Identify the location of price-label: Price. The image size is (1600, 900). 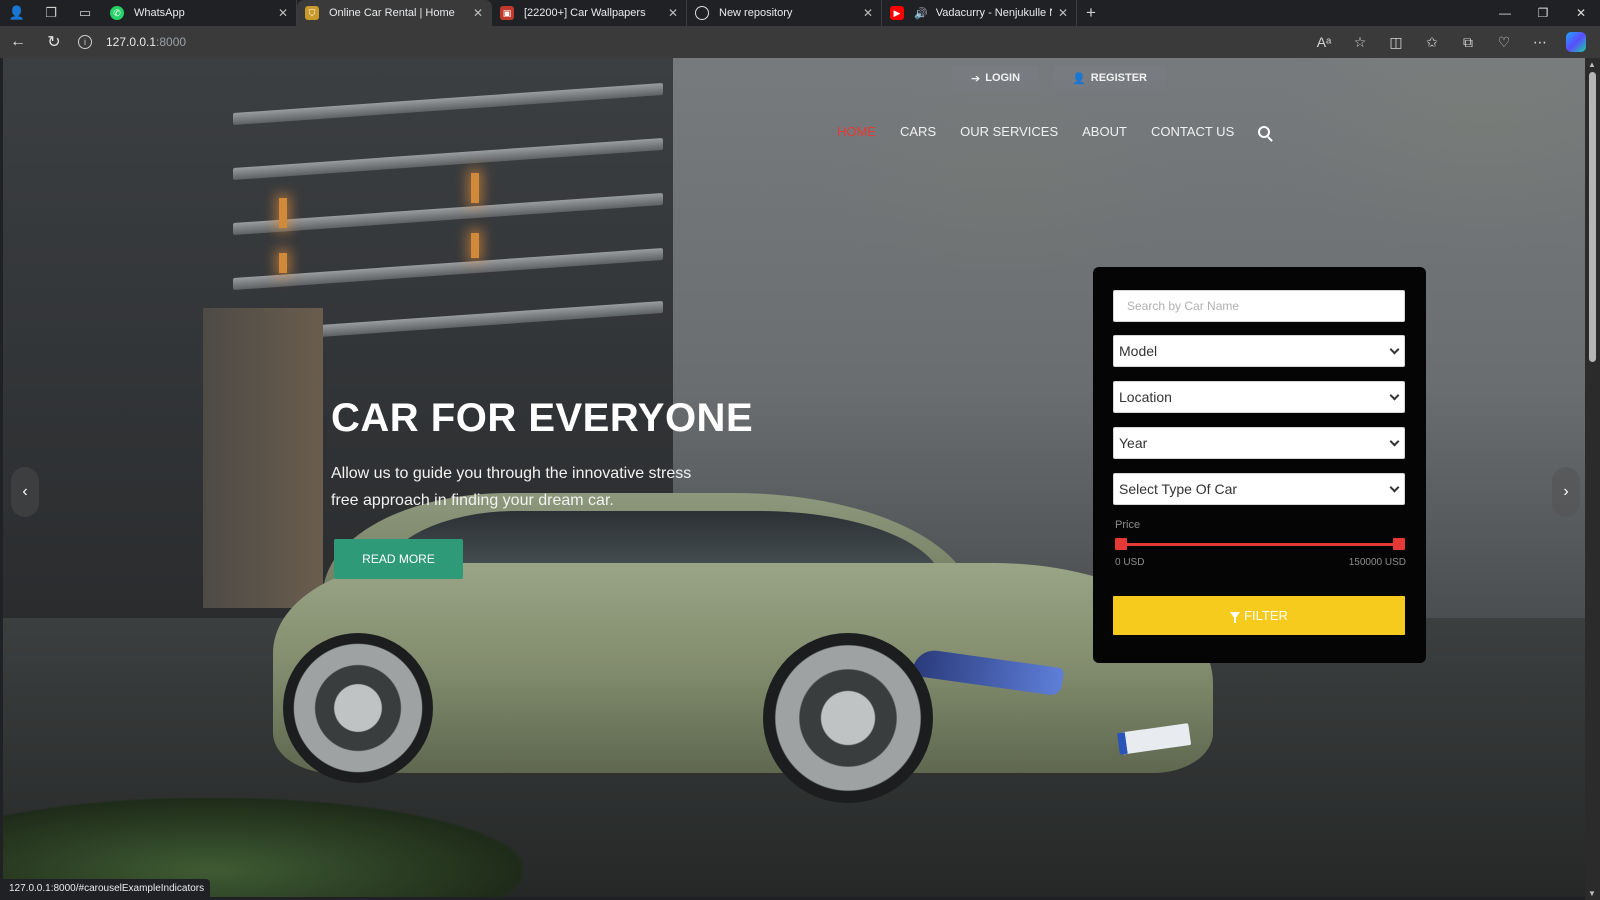
(1128, 525).